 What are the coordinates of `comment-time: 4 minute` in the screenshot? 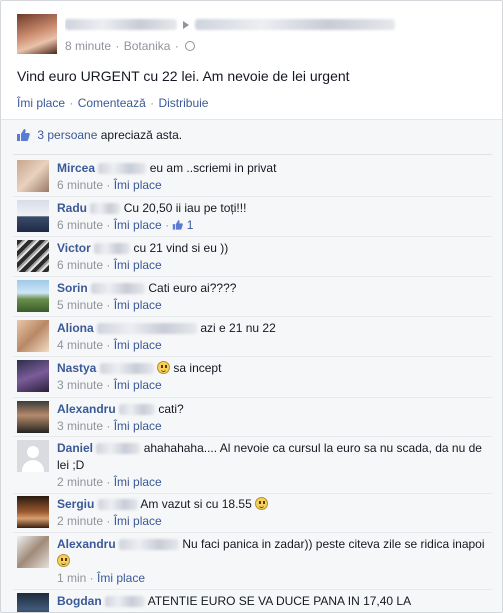 It's located at (80, 345).